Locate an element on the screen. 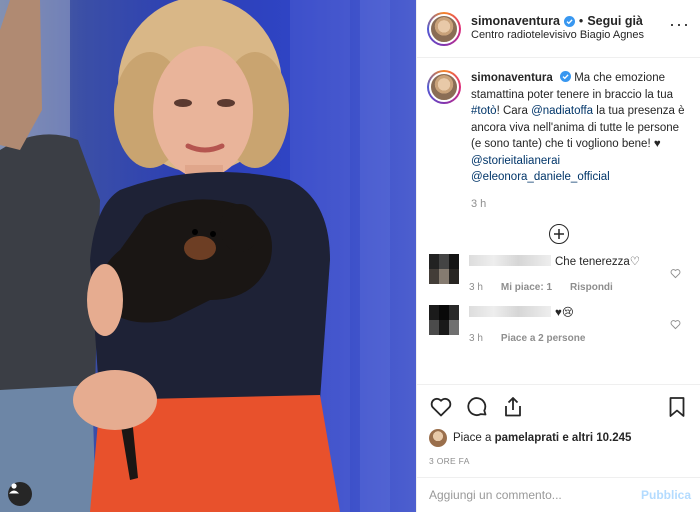 This screenshot has height=512, width=700. liker-username: pamelaprati is located at coordinates (527, 438).